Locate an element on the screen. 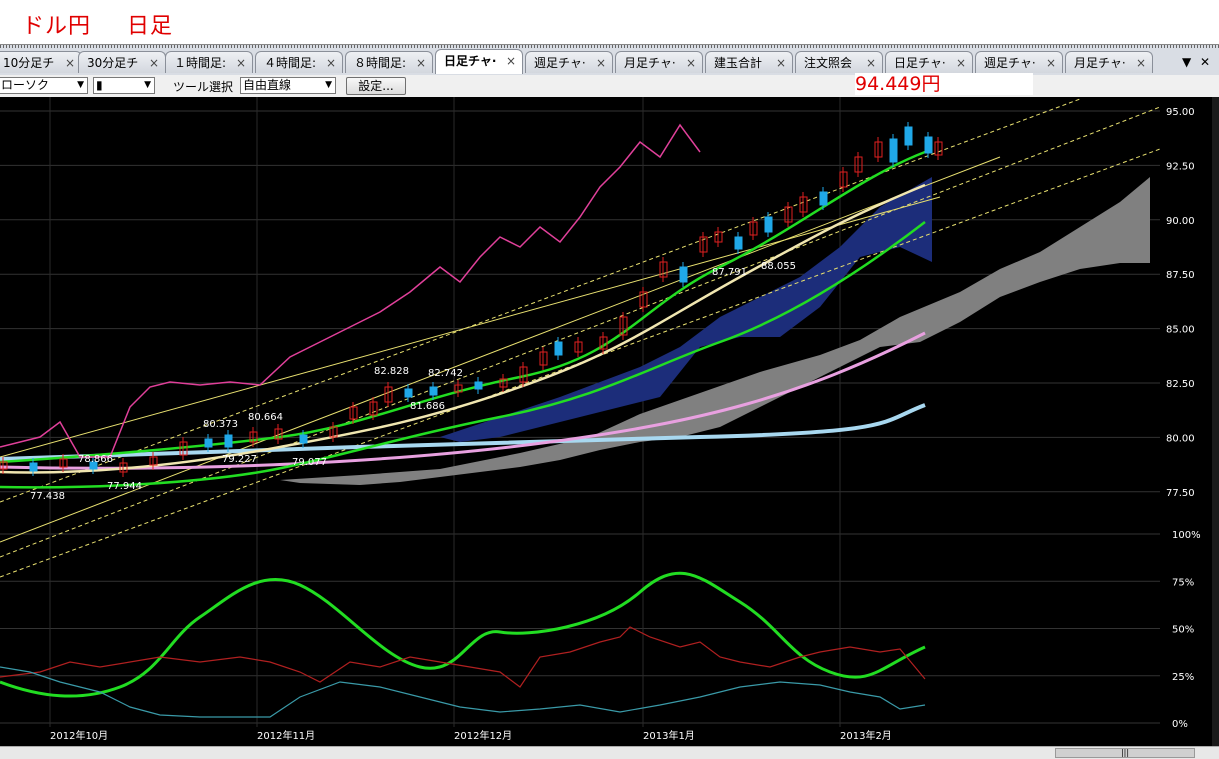 Image resolution: width=1219 pixels, height=759 pixels. price-annotation: 79.077 is located at coordinates (309, 462).